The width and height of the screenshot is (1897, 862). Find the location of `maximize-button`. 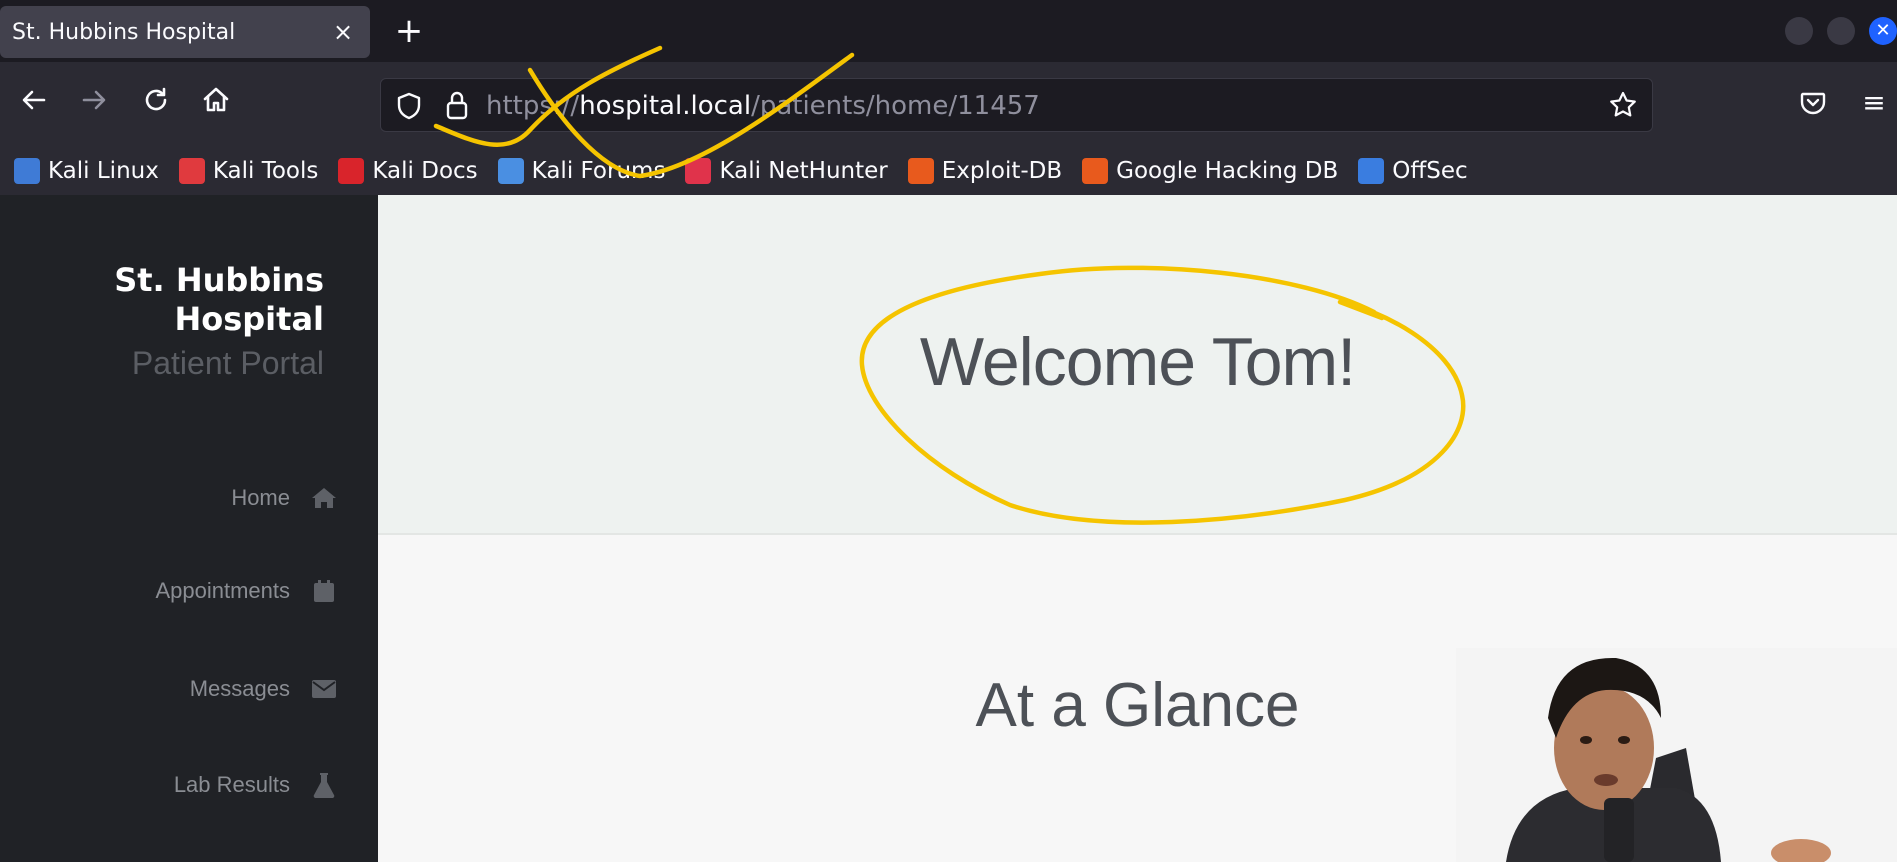

maximize-button is located at coordinates (1841, 31).